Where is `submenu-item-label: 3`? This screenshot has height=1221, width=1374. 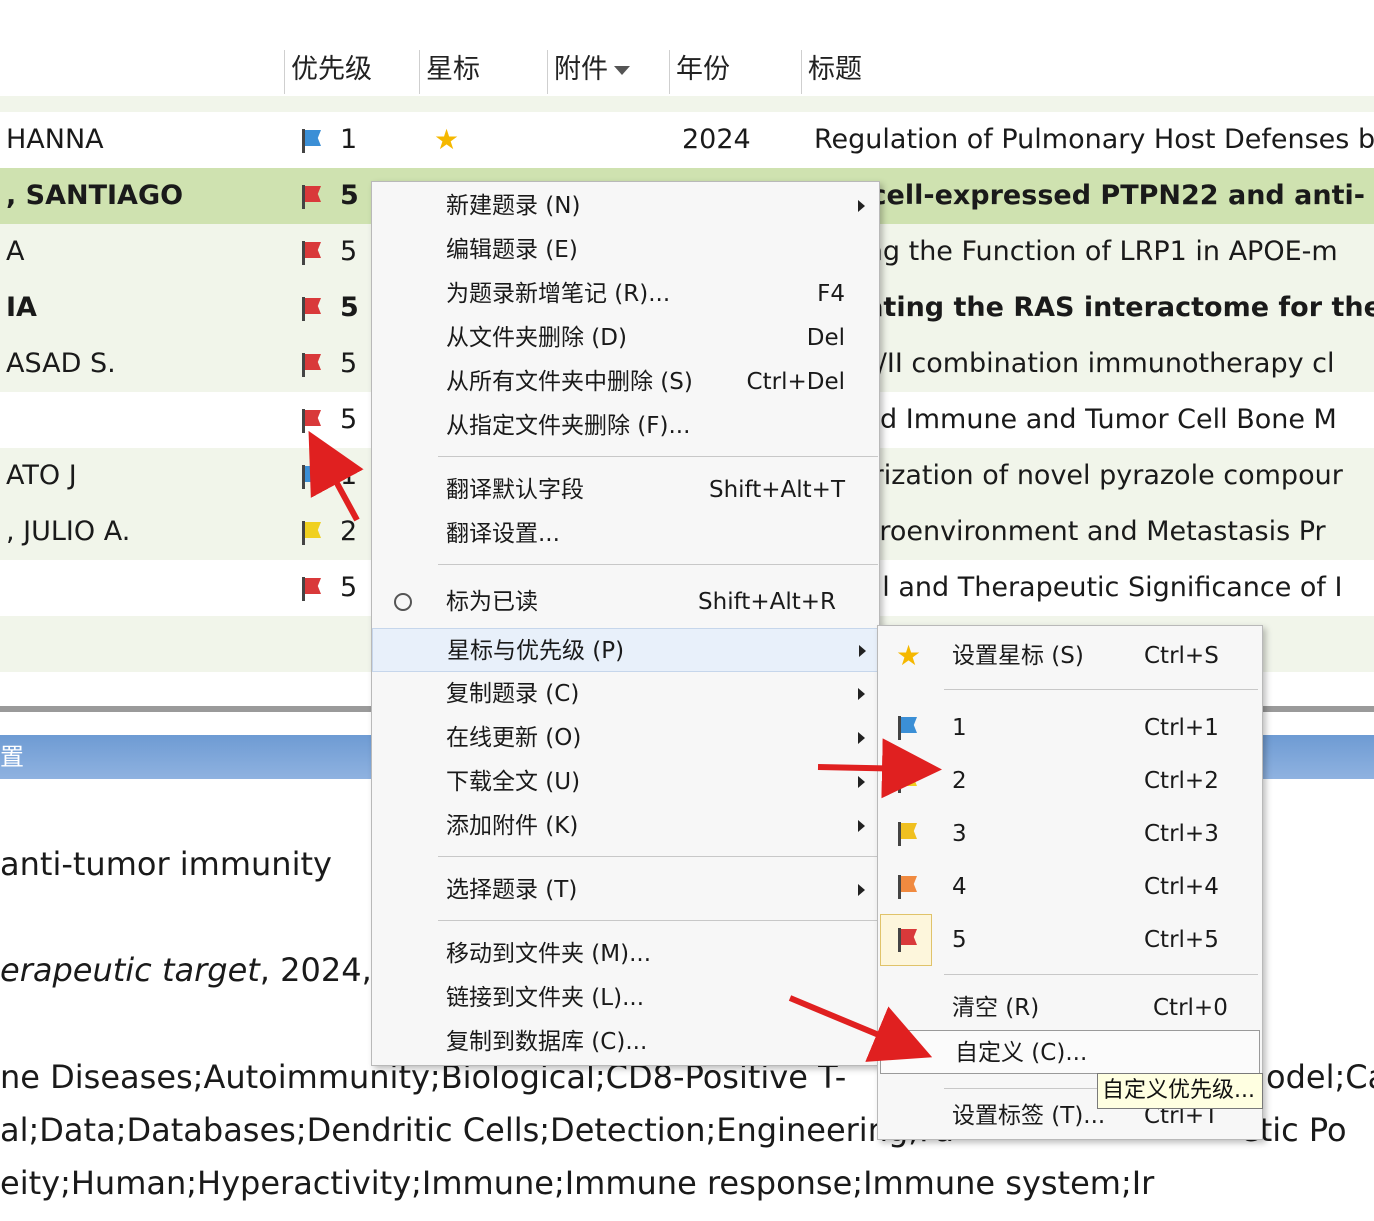
submenu-item-label: 3 is located at coordinates (959, 834).